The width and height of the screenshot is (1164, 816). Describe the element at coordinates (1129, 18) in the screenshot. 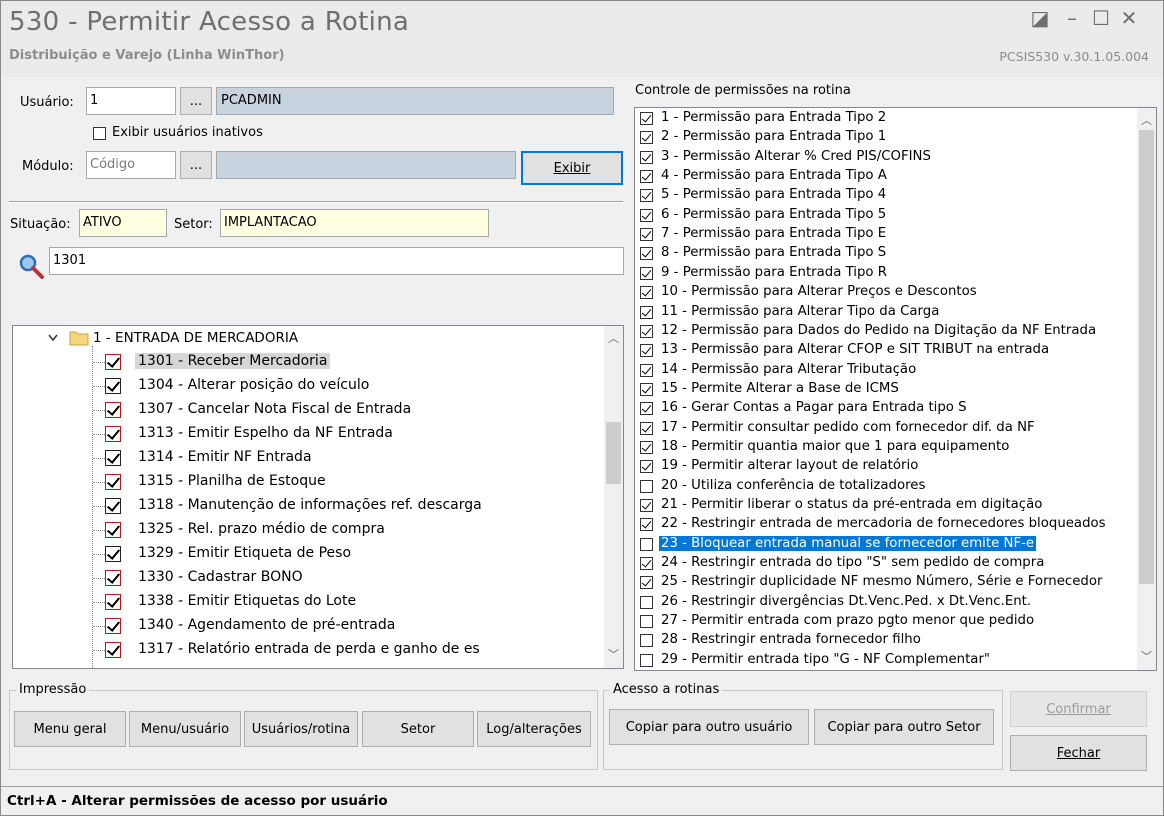

I see `close-icon: ✕` at that location.